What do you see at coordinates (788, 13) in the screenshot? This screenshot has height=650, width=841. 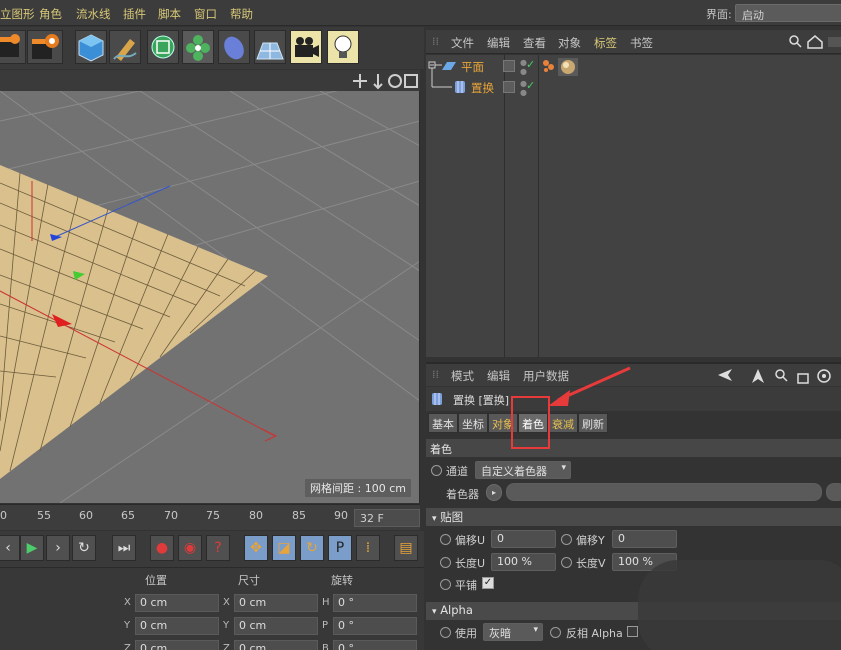 I see `layout-select: 启动` at bounding box center [788, 13].